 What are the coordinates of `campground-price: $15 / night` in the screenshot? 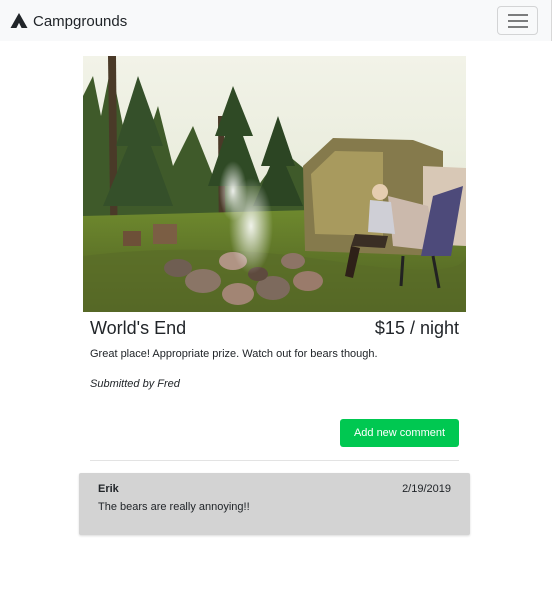 It's located at (416, 328).